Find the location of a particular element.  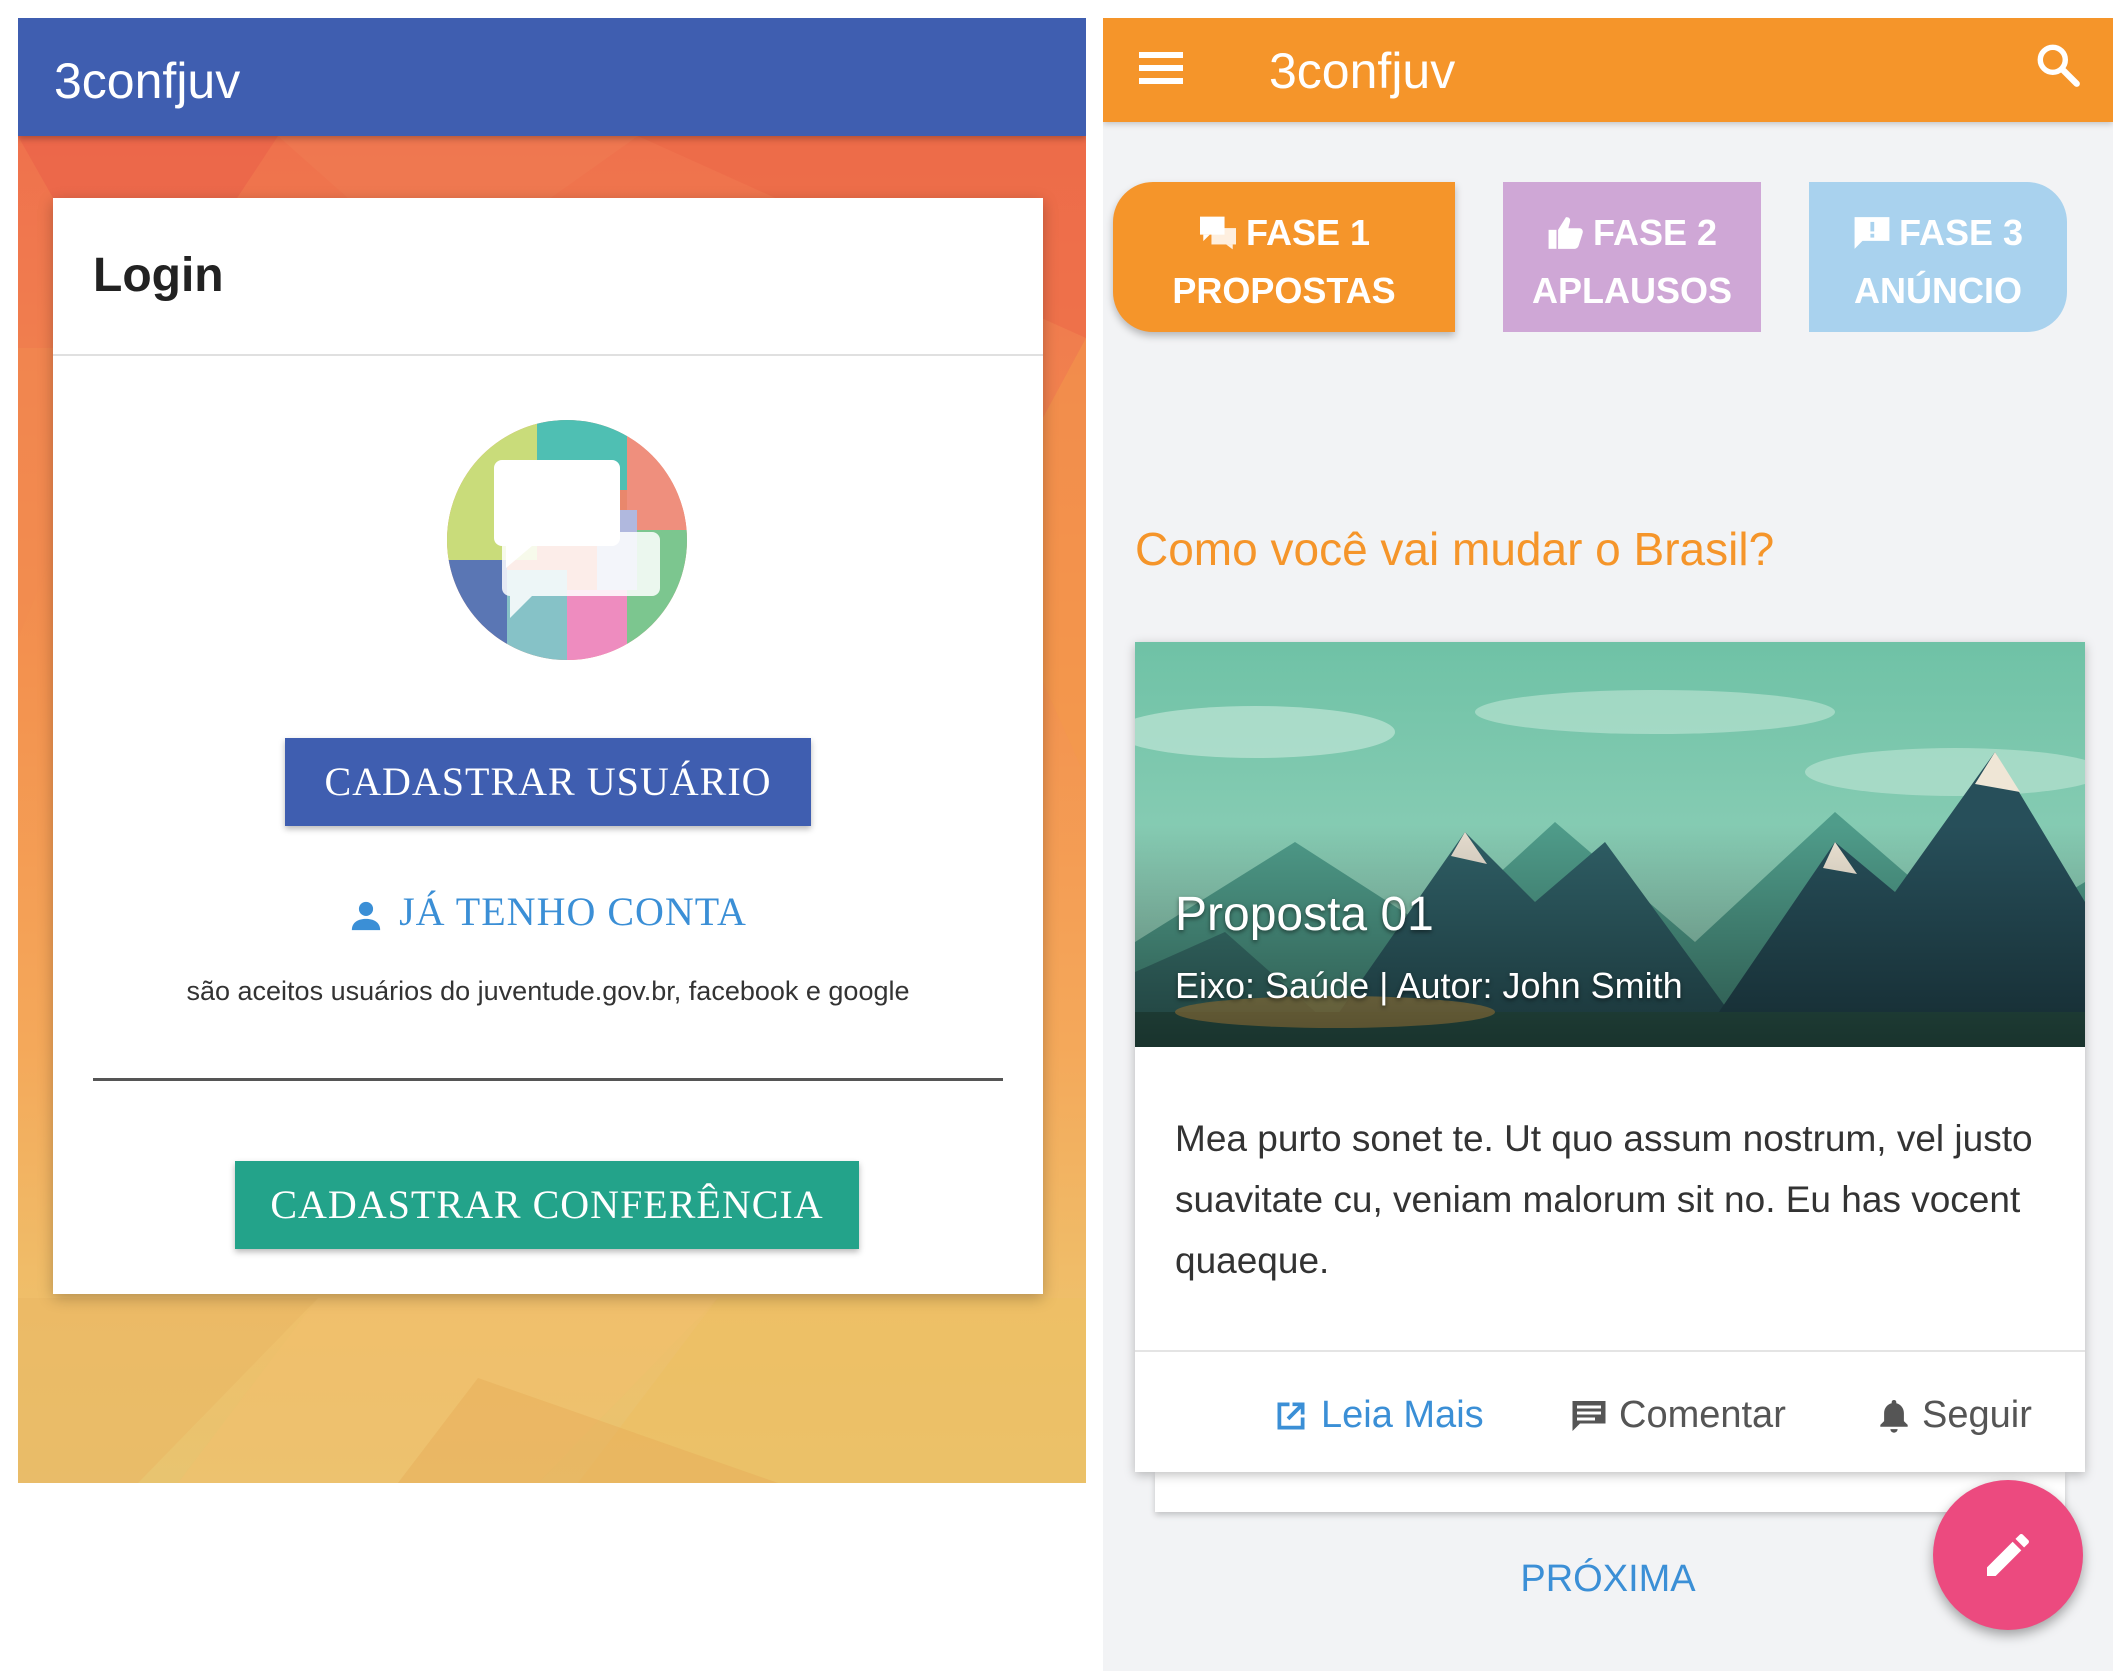

open-in-new-icon is located at coordinates (1291, 1415).